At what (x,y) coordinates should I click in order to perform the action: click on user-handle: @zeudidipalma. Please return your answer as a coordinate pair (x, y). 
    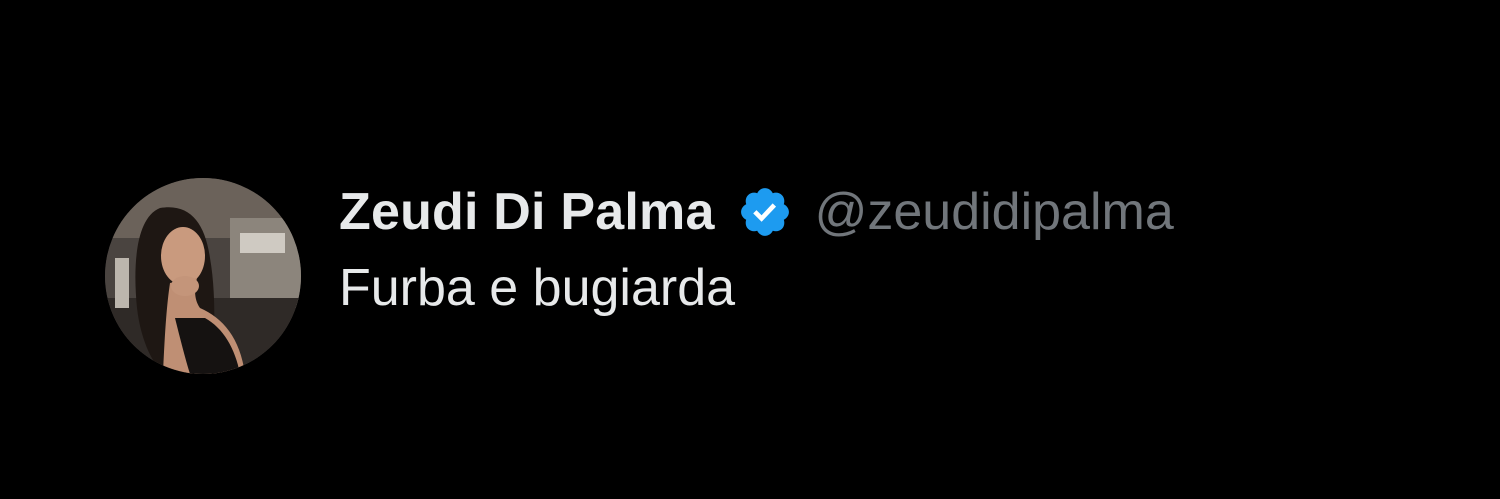
    Looking at the image, I should click on (994, 212).